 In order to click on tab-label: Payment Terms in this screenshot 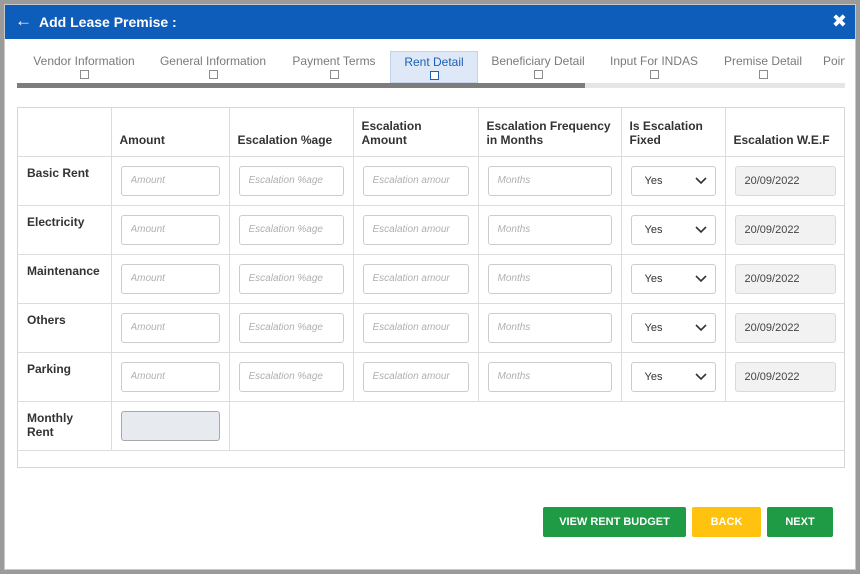, I will do `click(334, 61)`.